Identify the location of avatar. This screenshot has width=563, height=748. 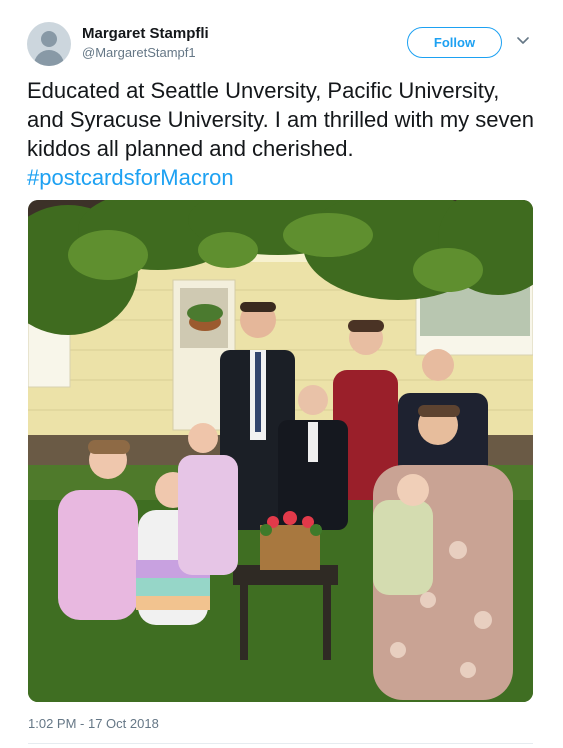
(49, 44).